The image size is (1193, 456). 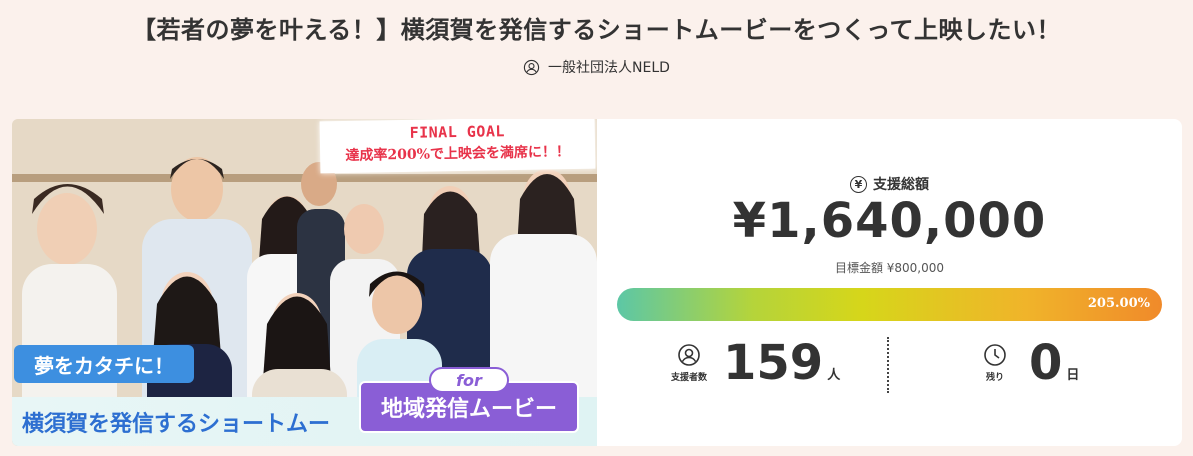 What do you see at coordinates (994, 378) in the screenshot?
I see `remaining-label: 残り` at bounding box center [994, 378].